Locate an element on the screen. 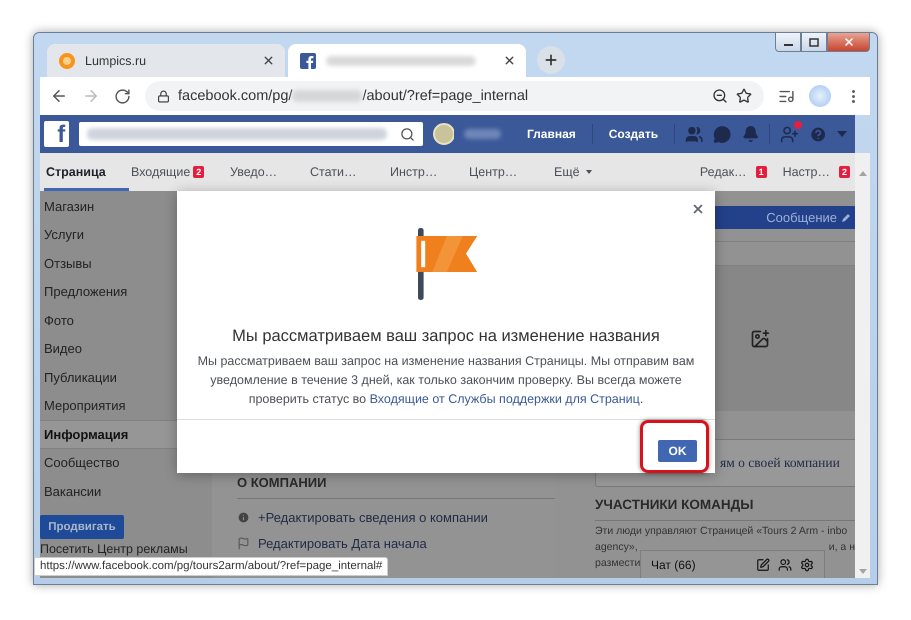 The image size is (911, 620). fruit-slice-icon is located at coordinates (67, 60).